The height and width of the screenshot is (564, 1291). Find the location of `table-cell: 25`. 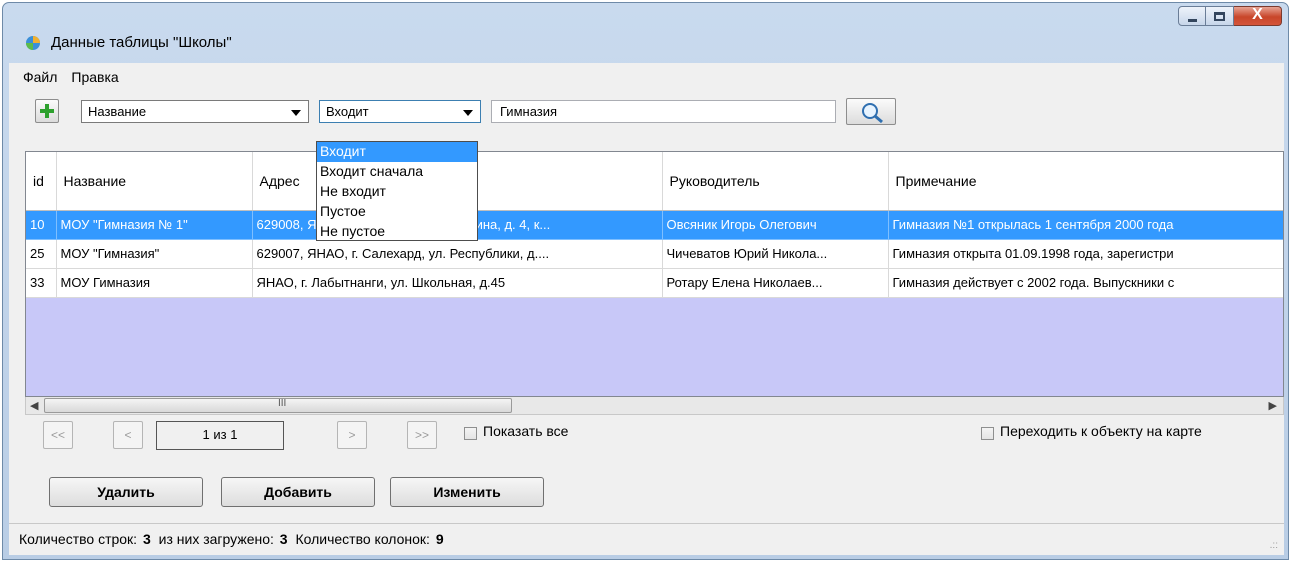

table-cell: 25 is located at coordinates (41, 254).